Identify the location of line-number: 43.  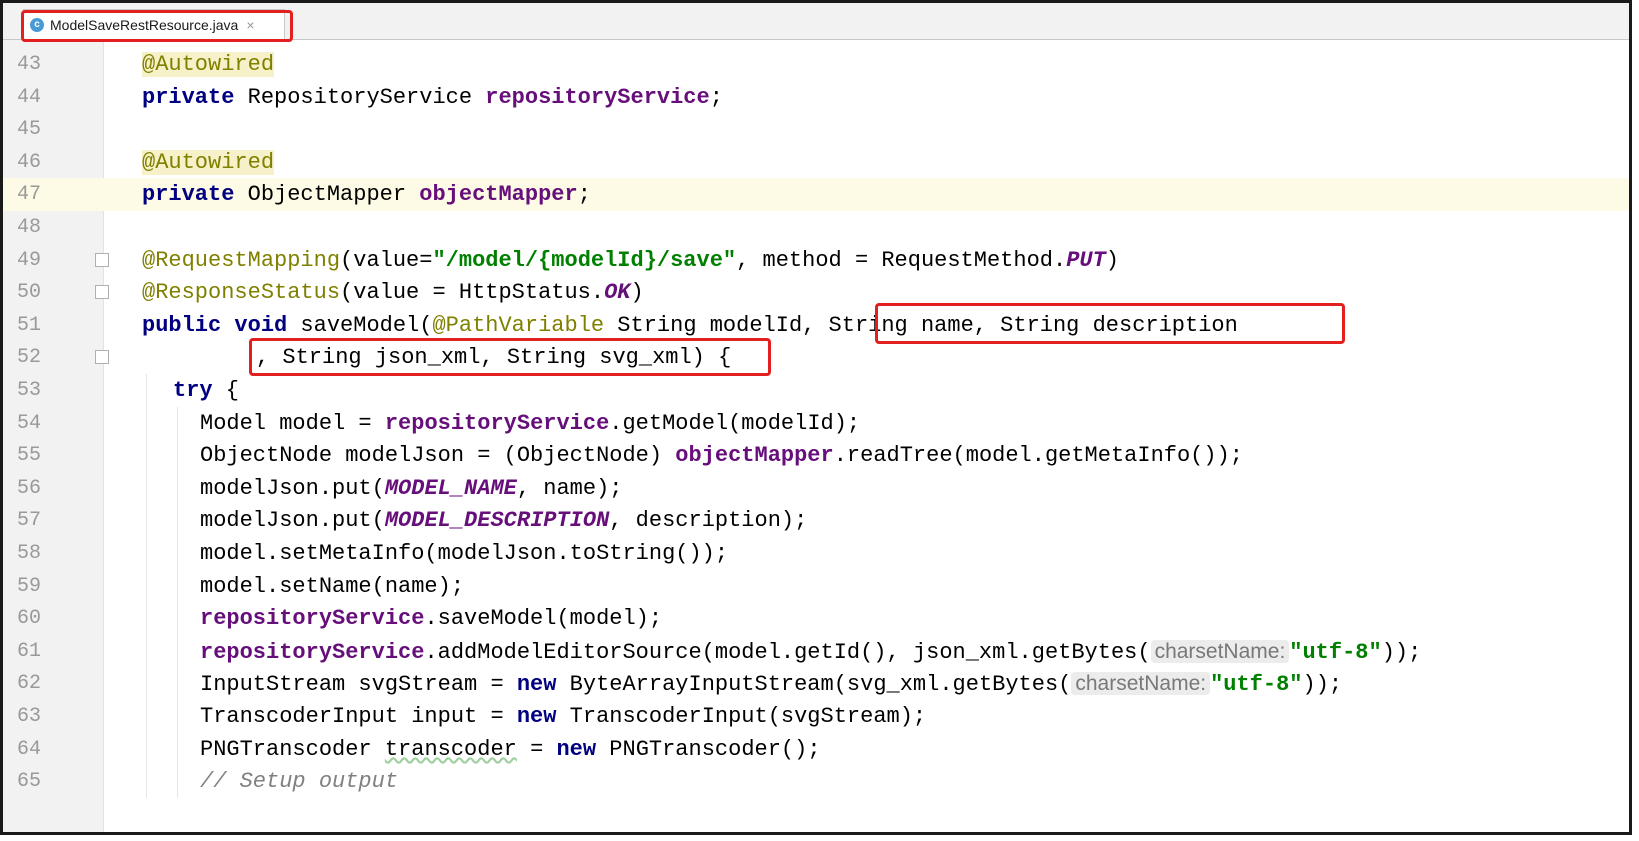
(29, 64).